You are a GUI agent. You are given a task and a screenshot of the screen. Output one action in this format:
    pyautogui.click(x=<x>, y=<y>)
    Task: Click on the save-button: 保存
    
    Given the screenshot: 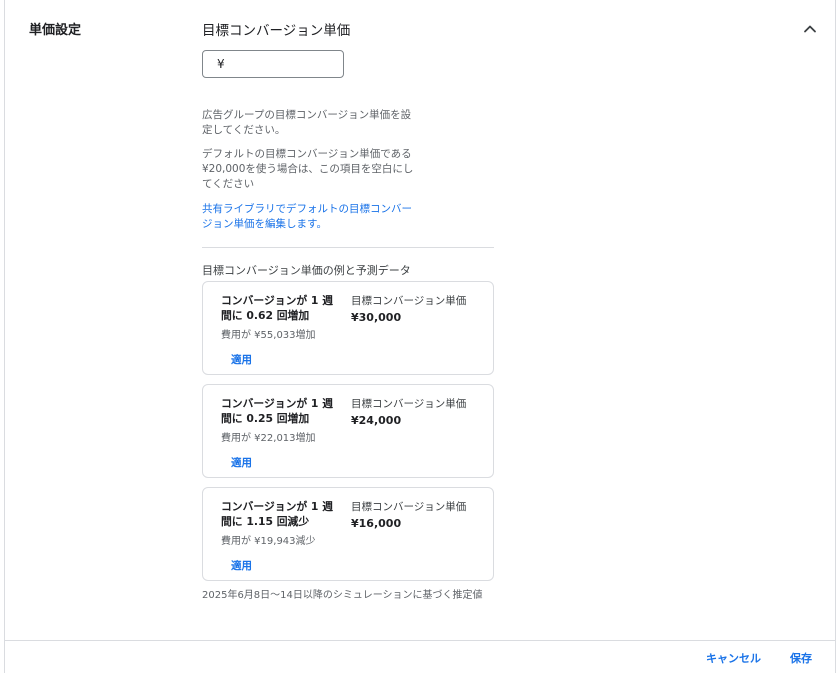 What is the action you would take?
    pyautogui.click(x=801, y=658)
    